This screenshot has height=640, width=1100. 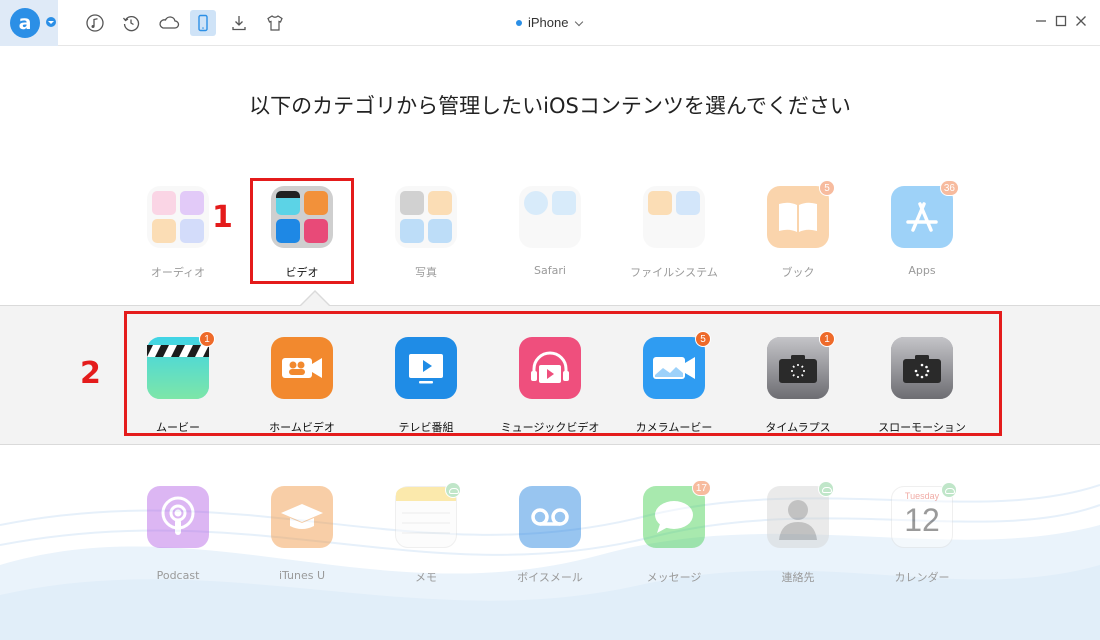 I want to click on calendar-icon: Tuesday 12, so click(x=924, y=515).